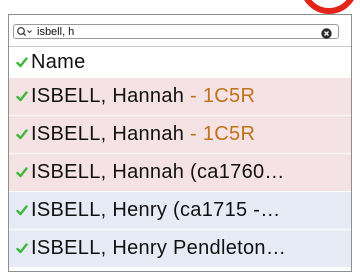  Describe the element at coordinates (172, 31) in the screenshot. I see `search-input` at that location.